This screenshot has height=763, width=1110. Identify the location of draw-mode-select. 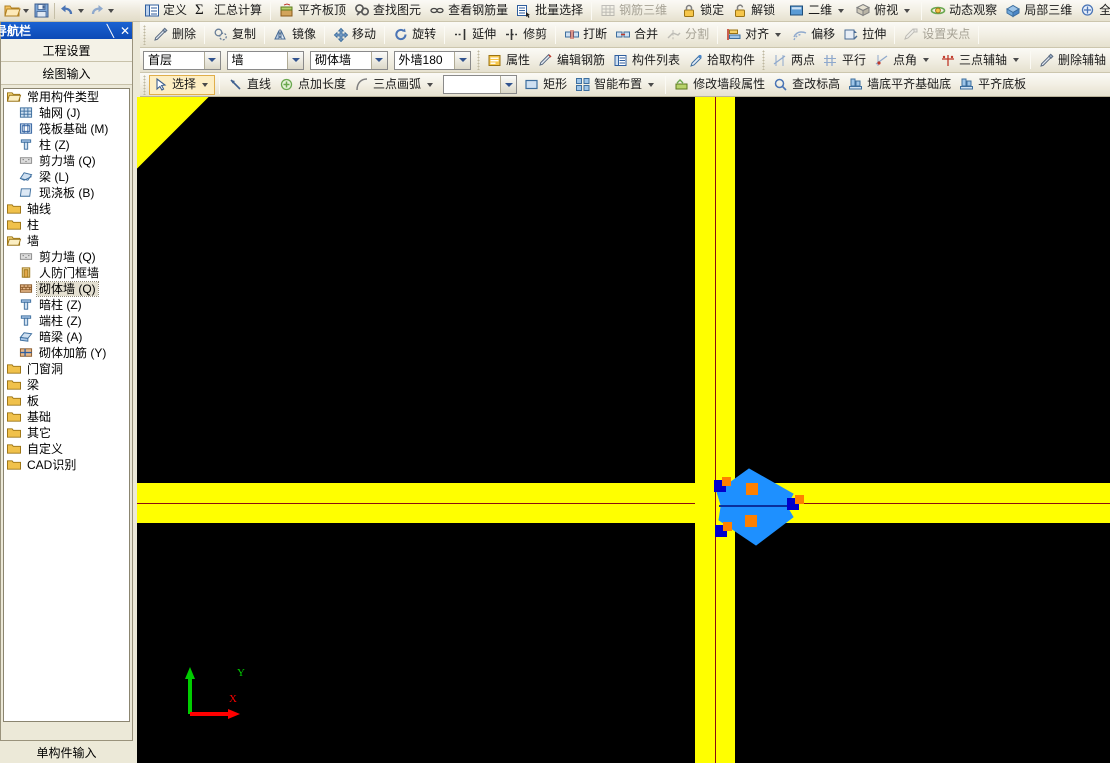
(480, 84).